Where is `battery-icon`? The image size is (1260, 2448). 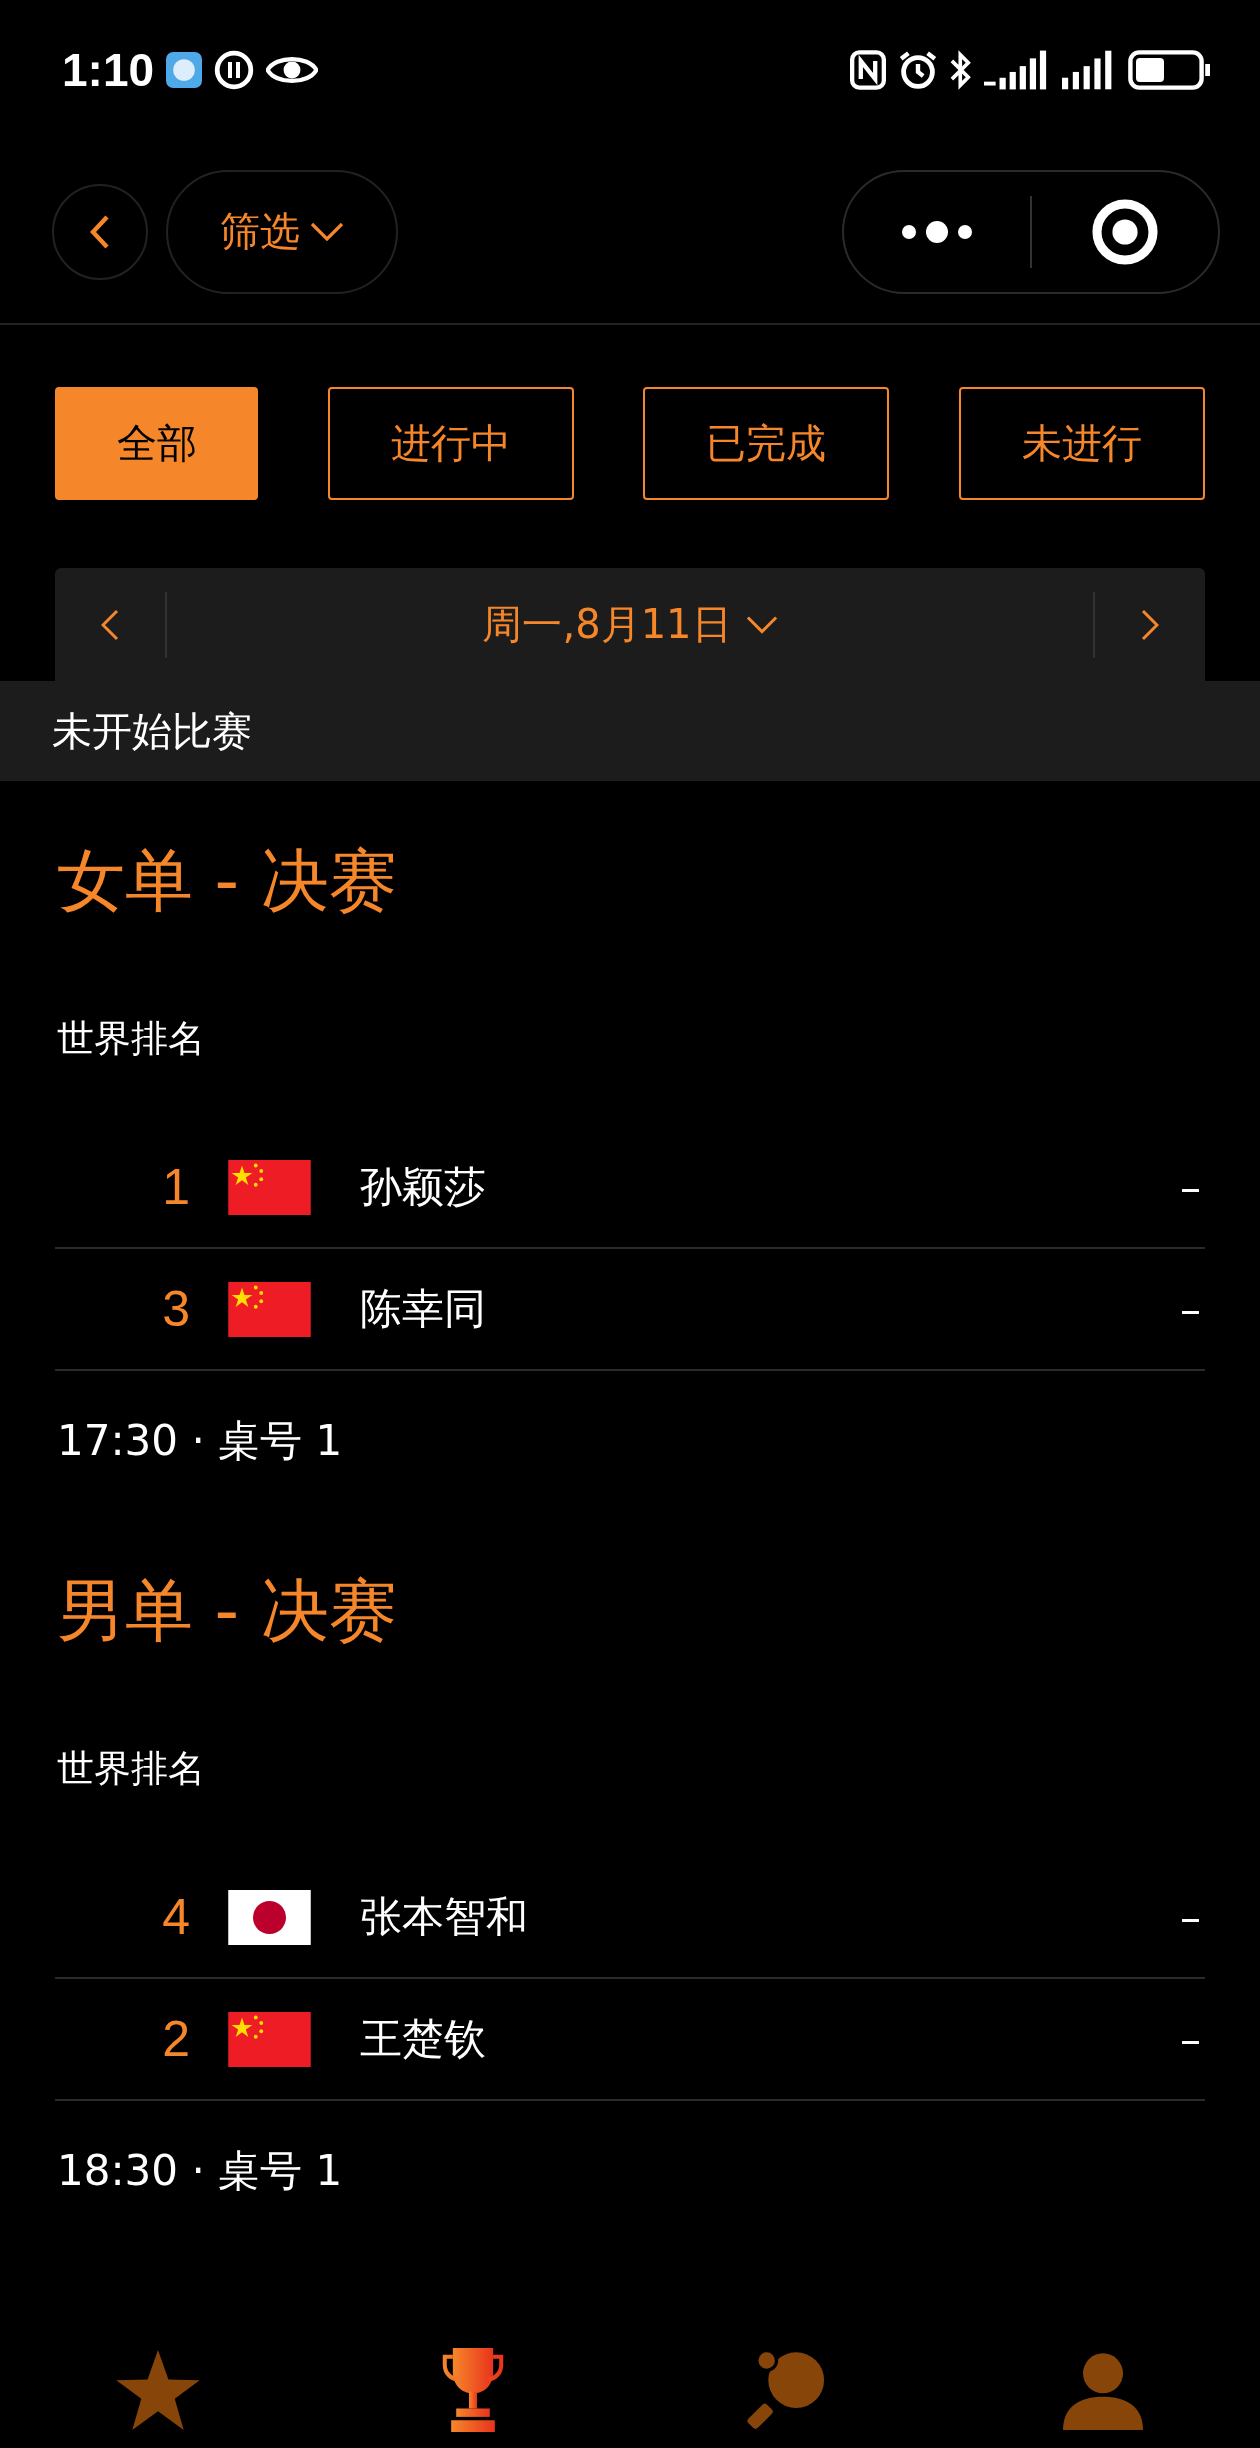
battery-icon is located at coordinates (1170, 70).